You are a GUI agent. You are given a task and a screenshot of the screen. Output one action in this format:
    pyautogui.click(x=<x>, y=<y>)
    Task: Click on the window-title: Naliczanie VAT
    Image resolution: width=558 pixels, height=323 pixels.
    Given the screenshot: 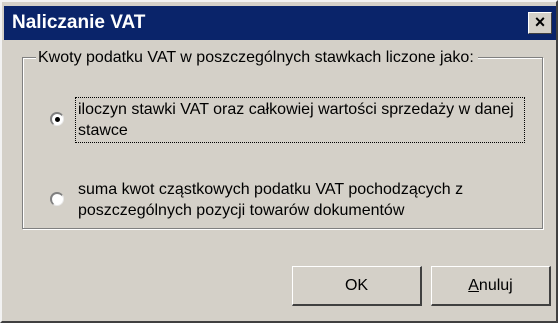 What is the action you would take?
    pyautogui.click(x=79, y=22)
    